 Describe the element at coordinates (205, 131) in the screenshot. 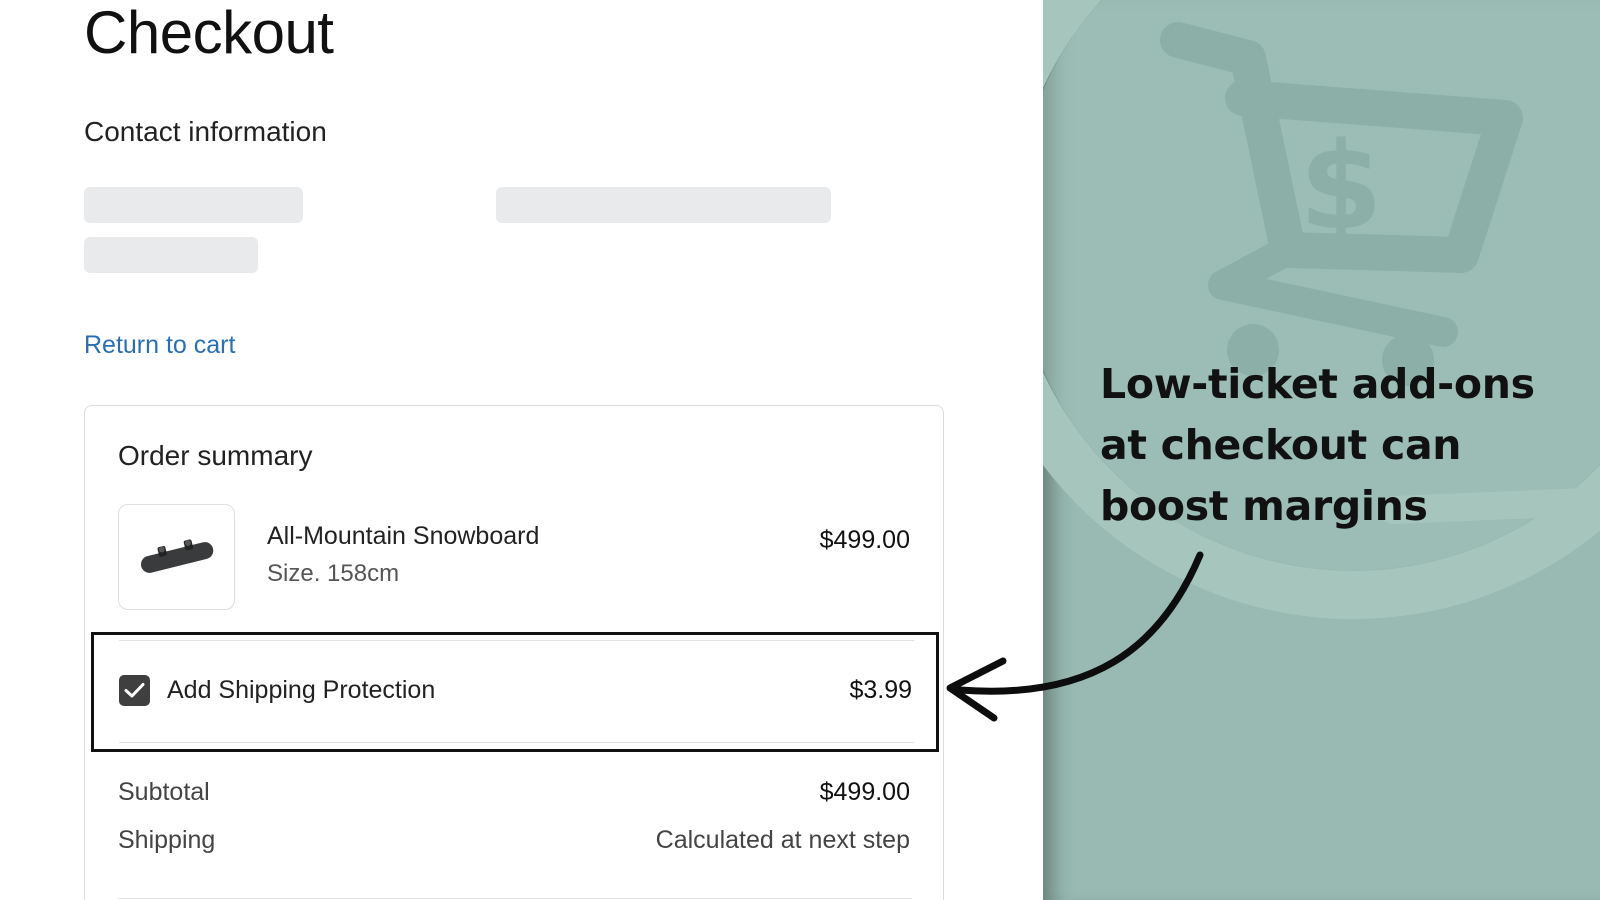

I see `contact-information-heading: Contact information` at that location.